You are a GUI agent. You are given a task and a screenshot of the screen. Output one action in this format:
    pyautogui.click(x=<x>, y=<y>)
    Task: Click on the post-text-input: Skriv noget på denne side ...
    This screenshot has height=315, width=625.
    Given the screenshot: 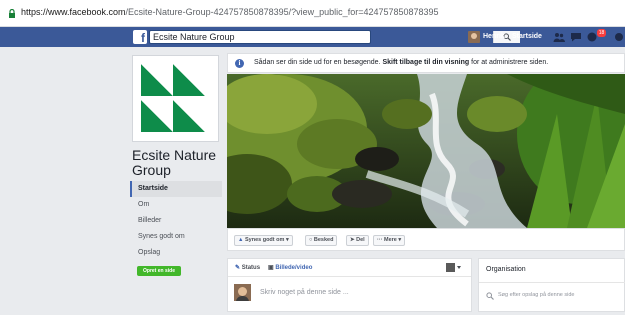 What is the action you would take?
    pyautogui.click(x=304, y=292)
    